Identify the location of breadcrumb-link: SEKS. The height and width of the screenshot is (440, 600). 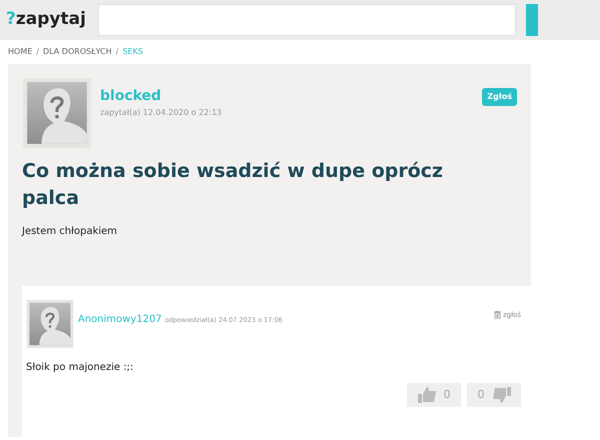
(132, 52).